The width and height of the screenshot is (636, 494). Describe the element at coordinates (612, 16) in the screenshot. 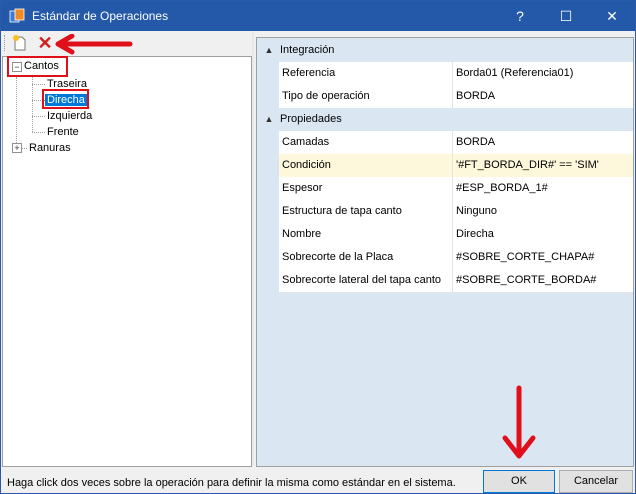

I see `close-button: ✕` at that location.